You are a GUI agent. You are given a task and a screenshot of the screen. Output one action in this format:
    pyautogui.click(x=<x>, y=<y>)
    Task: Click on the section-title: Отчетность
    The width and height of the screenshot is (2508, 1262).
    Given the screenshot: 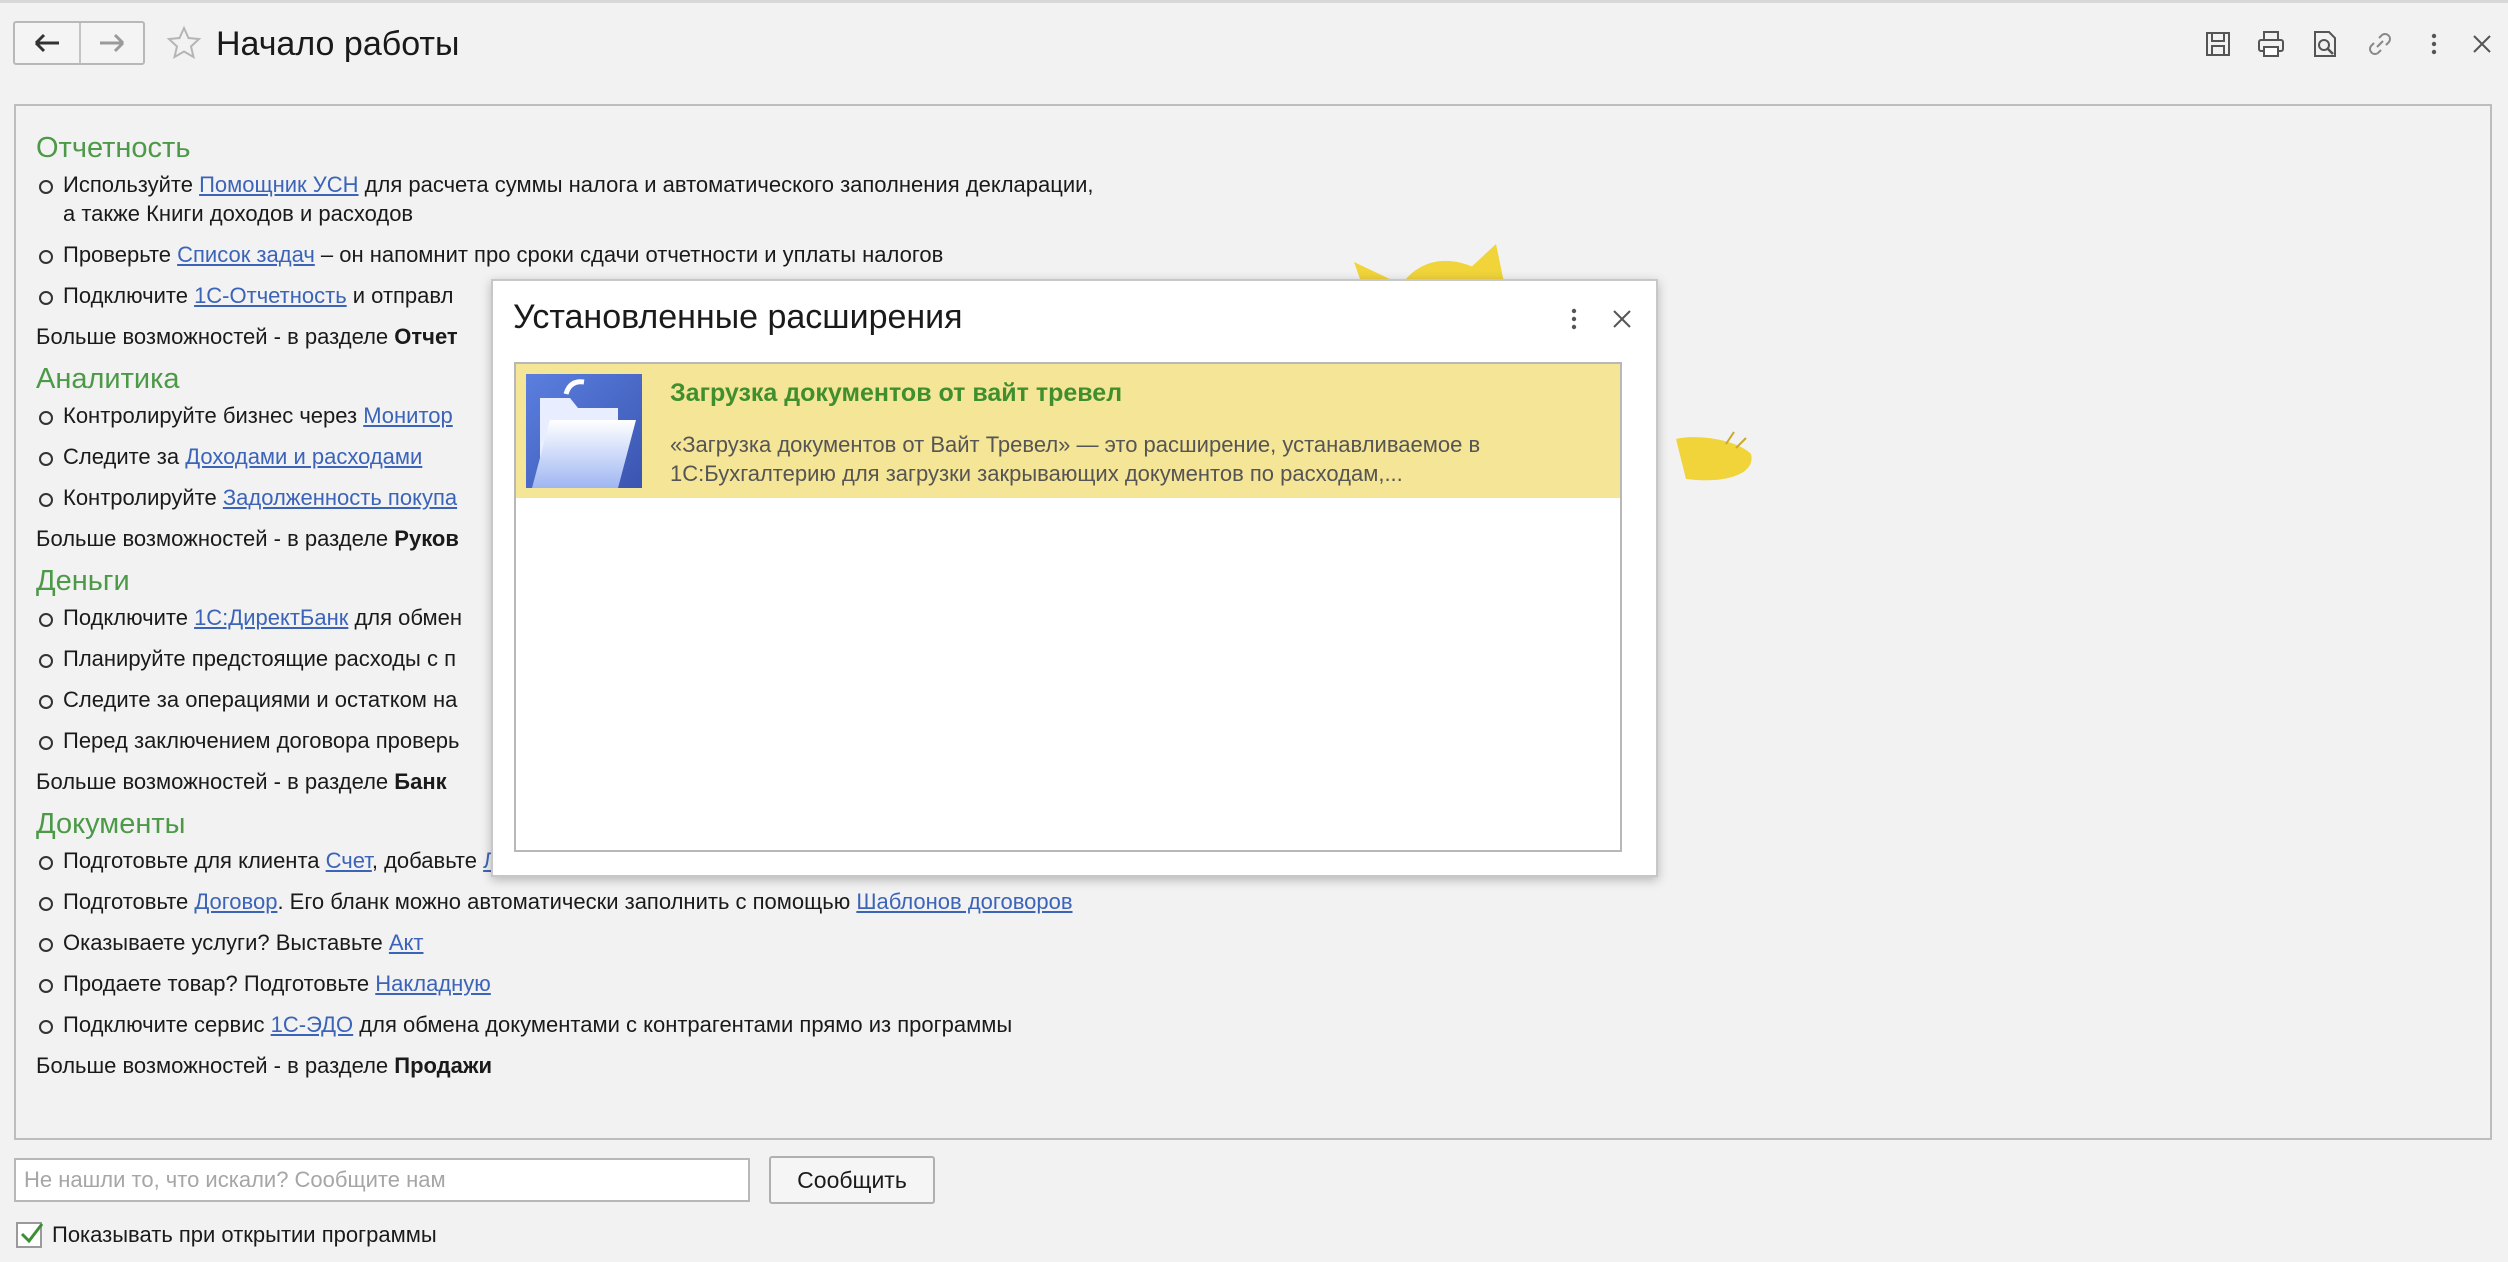 What is the action you would take?
    pyautogui.click(x=113, y=148)
    